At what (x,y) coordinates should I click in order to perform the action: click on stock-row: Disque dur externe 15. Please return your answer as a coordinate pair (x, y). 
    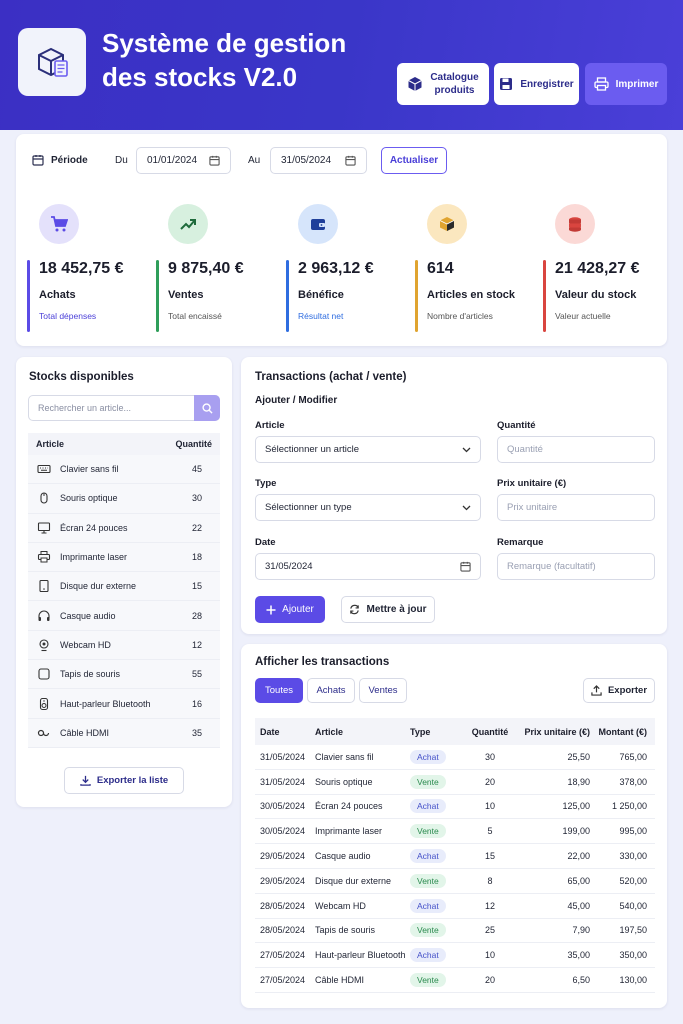
    Looking at the image, I should click on (124, 587).